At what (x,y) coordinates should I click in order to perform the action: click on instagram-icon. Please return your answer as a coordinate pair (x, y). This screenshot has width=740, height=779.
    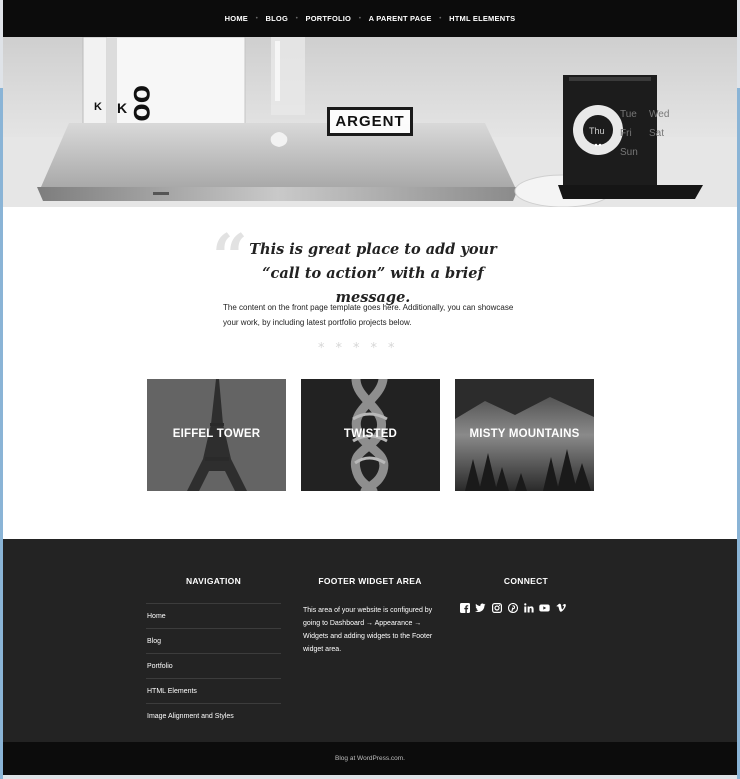
    Looking at the image, I should click on (496, 607).